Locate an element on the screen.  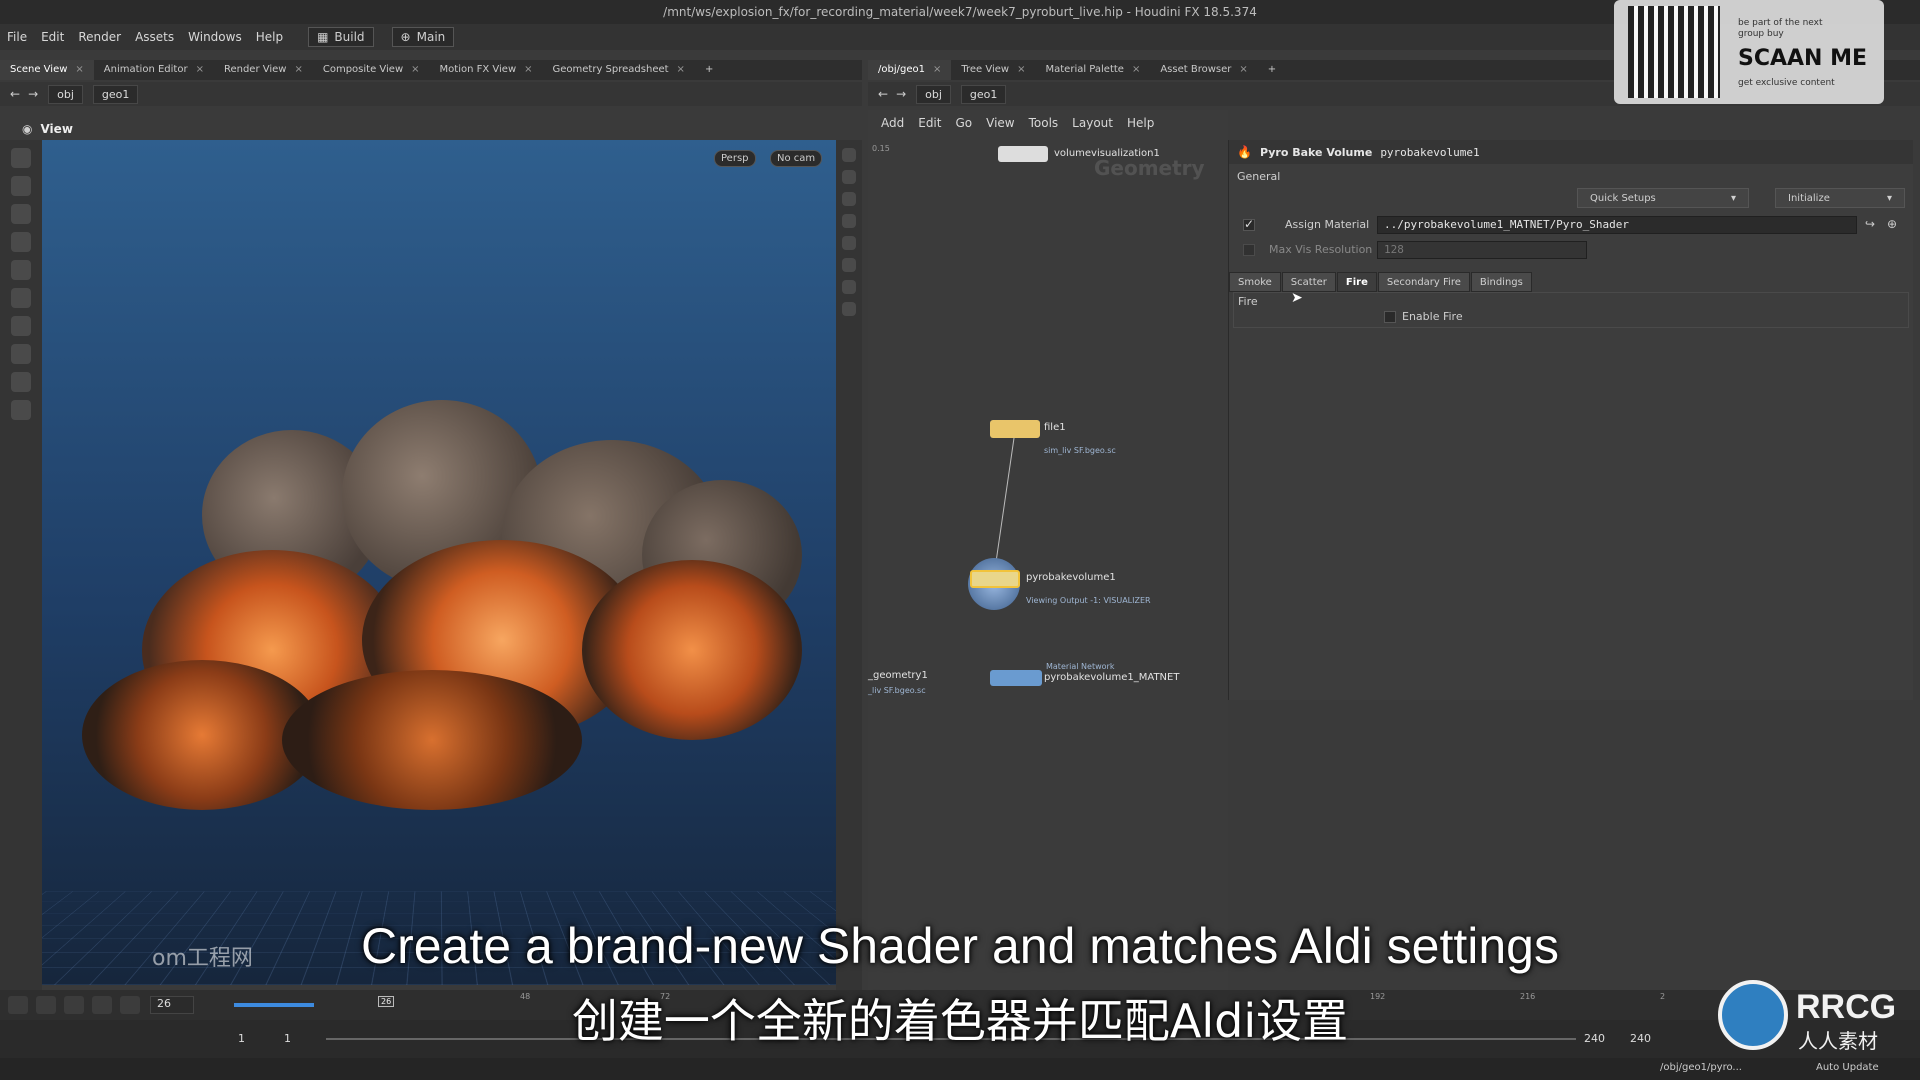
rrcg-logo-text: RRCG is located at coordinates (1846, 1007).